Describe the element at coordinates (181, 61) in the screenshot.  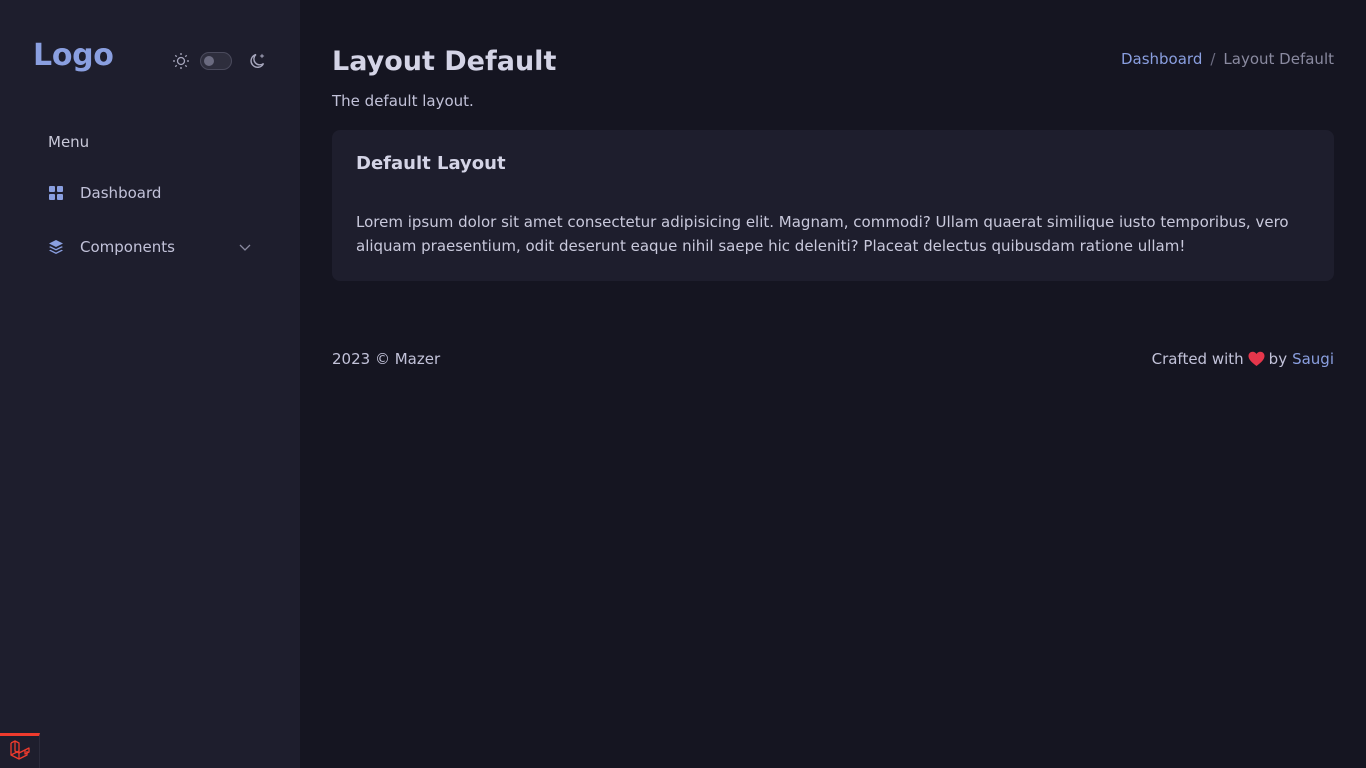
I see `sun-icon` at that location.